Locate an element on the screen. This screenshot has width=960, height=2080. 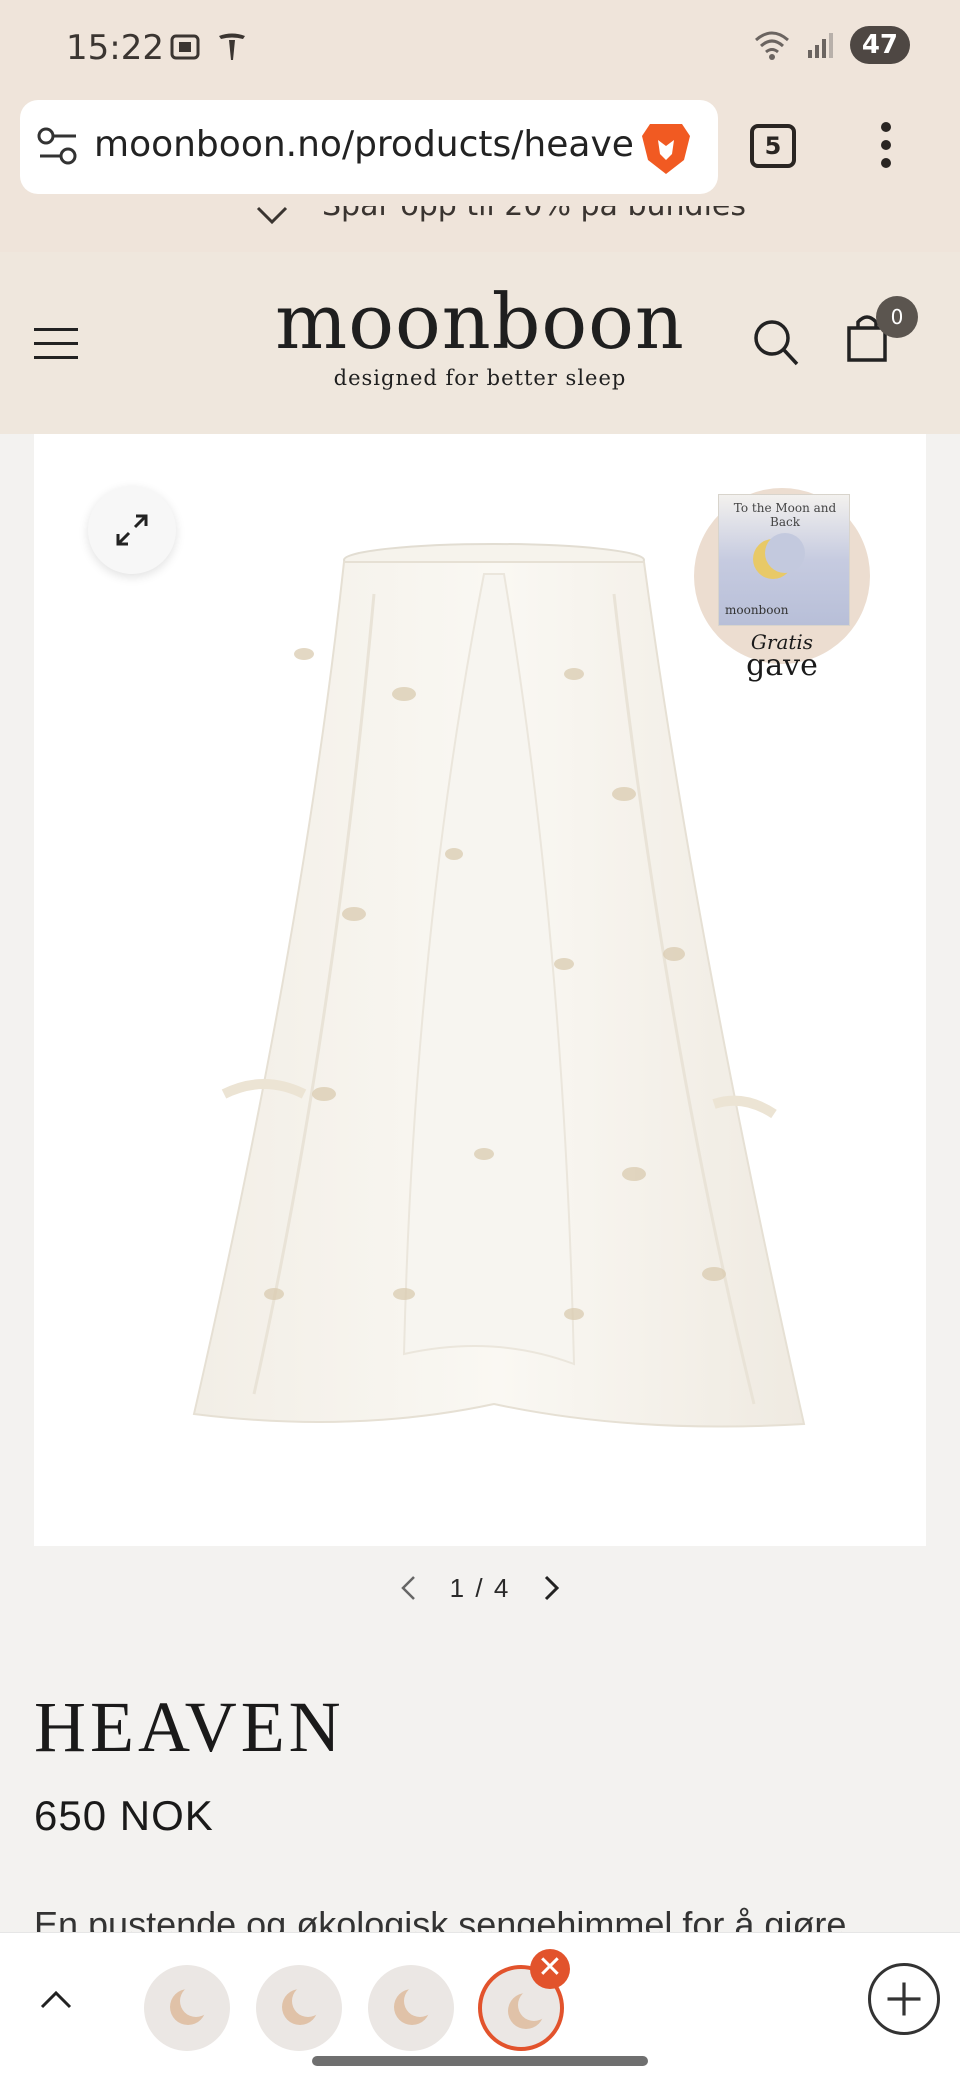
gift-book-image: To the Moon and Back moonboon is located at coordinates (784, 560).